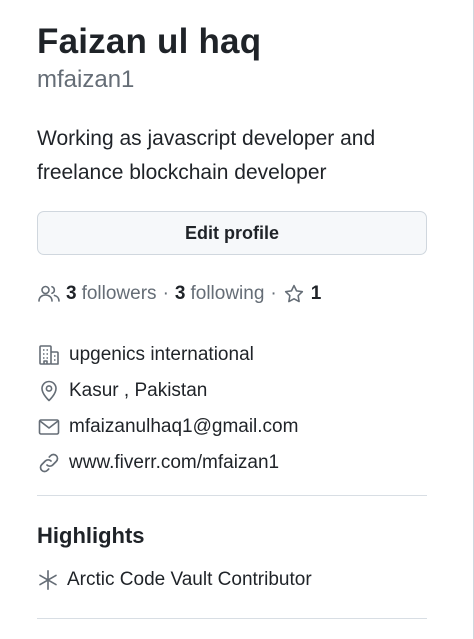  What do you see at coordinates (49, 427) in the screenshot?
I see `mail-icon` at bounding box center [49, 427].